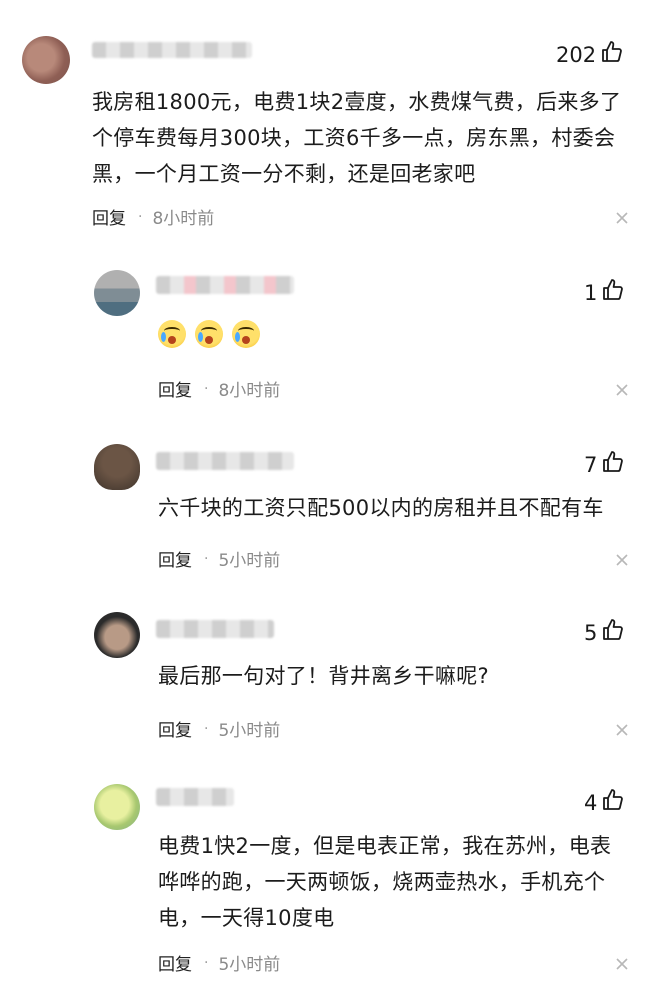  Describe the element at coordinates (381, 508) in the screenshot. I see `comment-text: 六千块的工资只配500以内的房租并且不配有车` at that location.